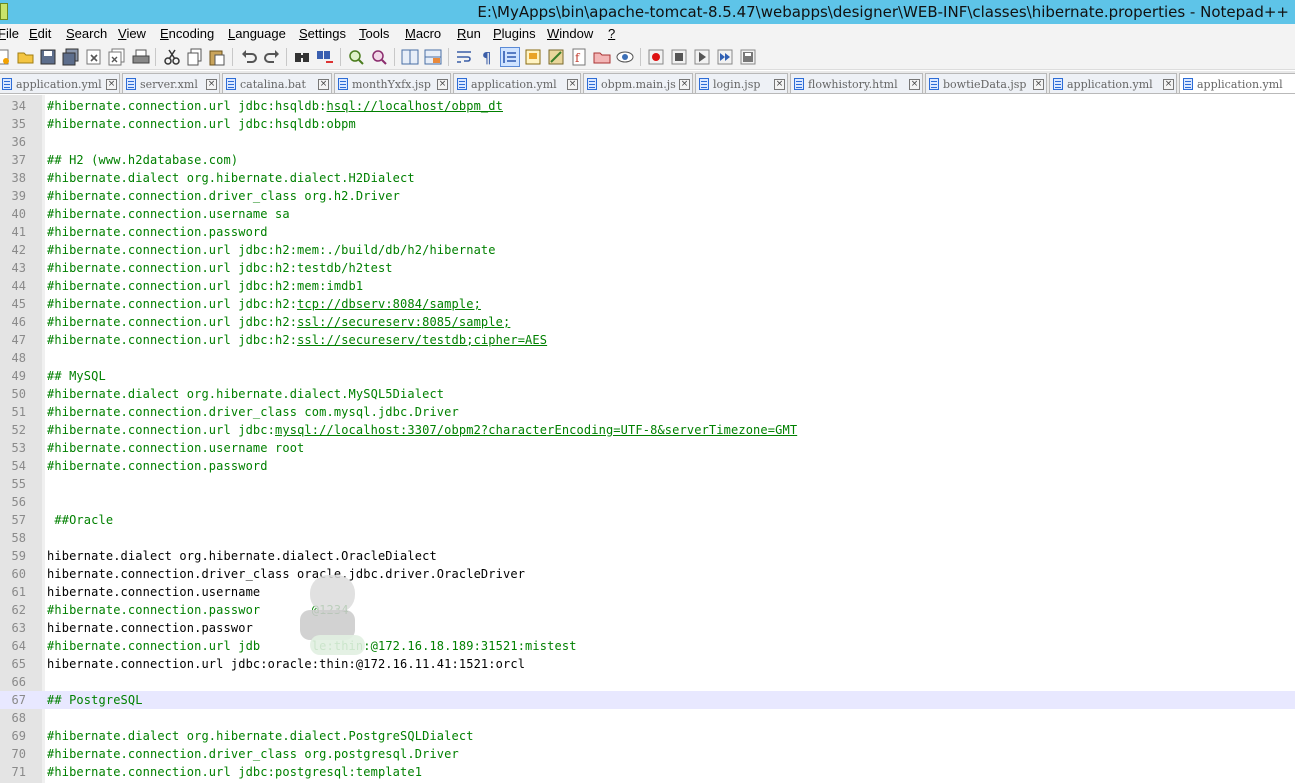  I want to click on folder-as-workspace-icon, so click(602, 57).